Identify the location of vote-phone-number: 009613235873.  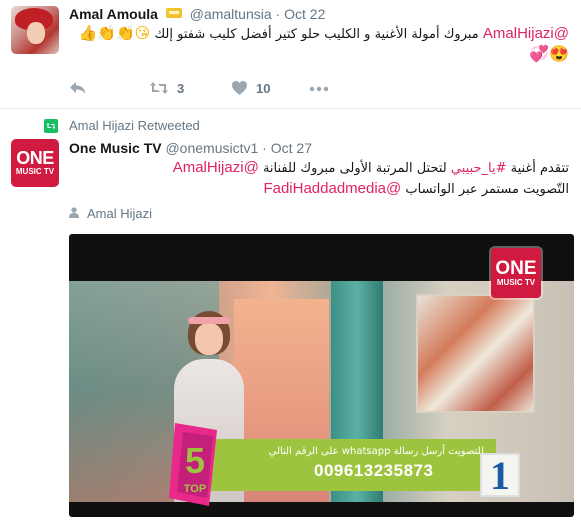
(374, 470).